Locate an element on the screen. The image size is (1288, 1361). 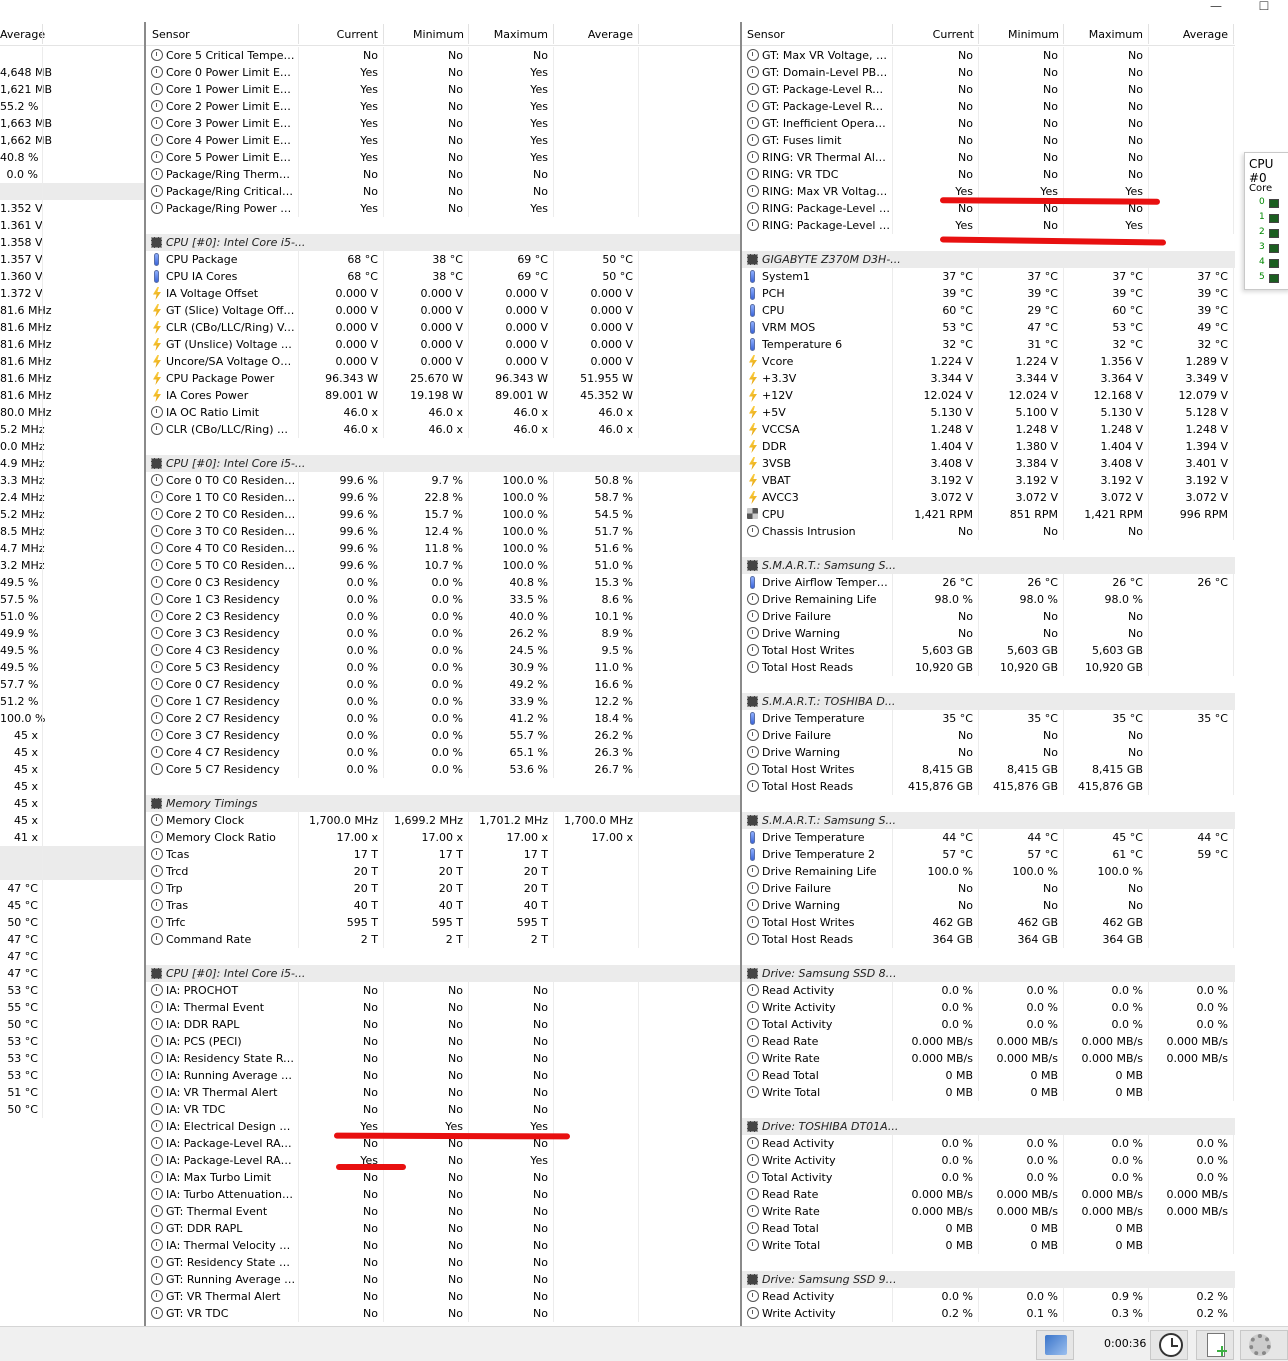
sensor-row: 4.9 MHz is located at coordinates (72, 463).